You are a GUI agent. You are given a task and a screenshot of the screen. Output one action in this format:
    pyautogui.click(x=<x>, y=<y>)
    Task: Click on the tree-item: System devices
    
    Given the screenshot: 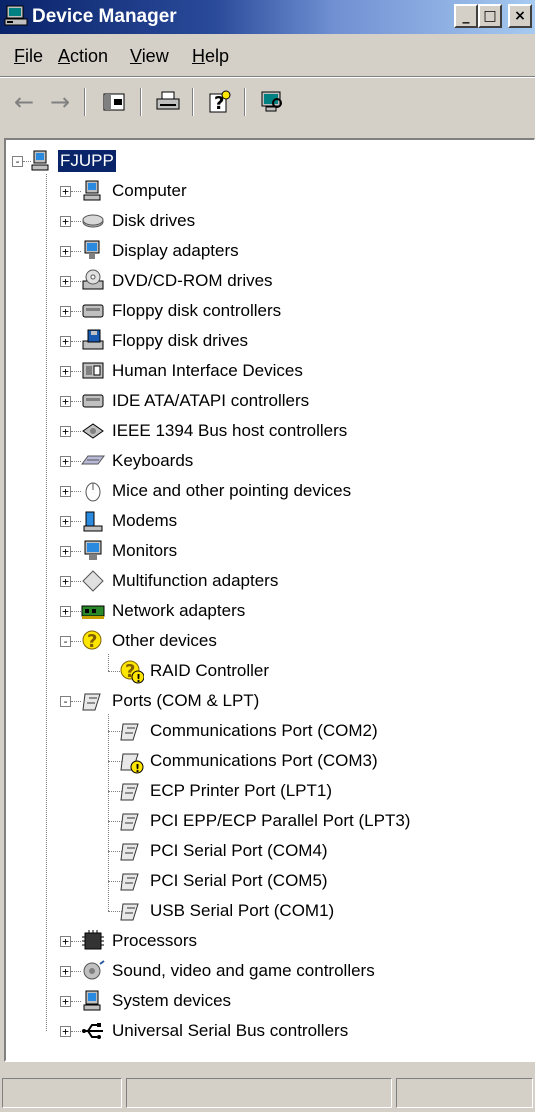 What is the action you would take?
    pyautogui.click(x=156, y=1001)
    